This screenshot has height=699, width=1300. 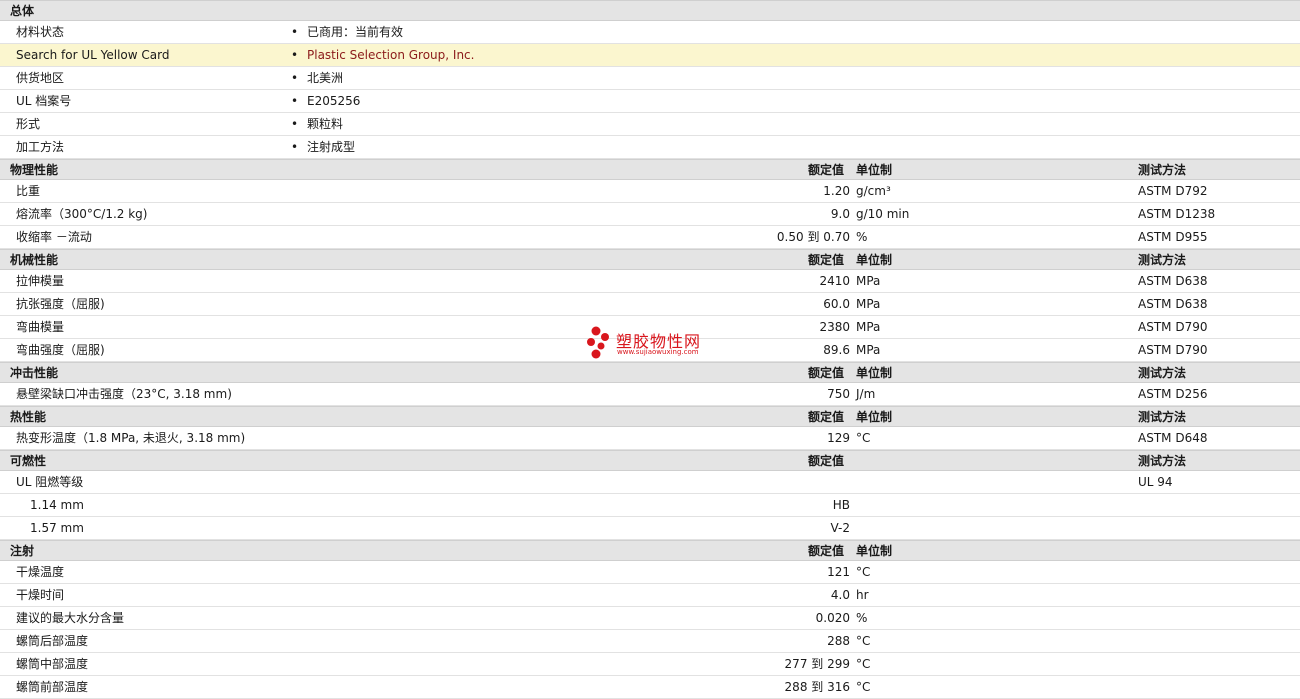 What do you see at coordinates (650, 10) in the screenshot?
I see `section-general-header: 总体` at bounding box center [650, 10].